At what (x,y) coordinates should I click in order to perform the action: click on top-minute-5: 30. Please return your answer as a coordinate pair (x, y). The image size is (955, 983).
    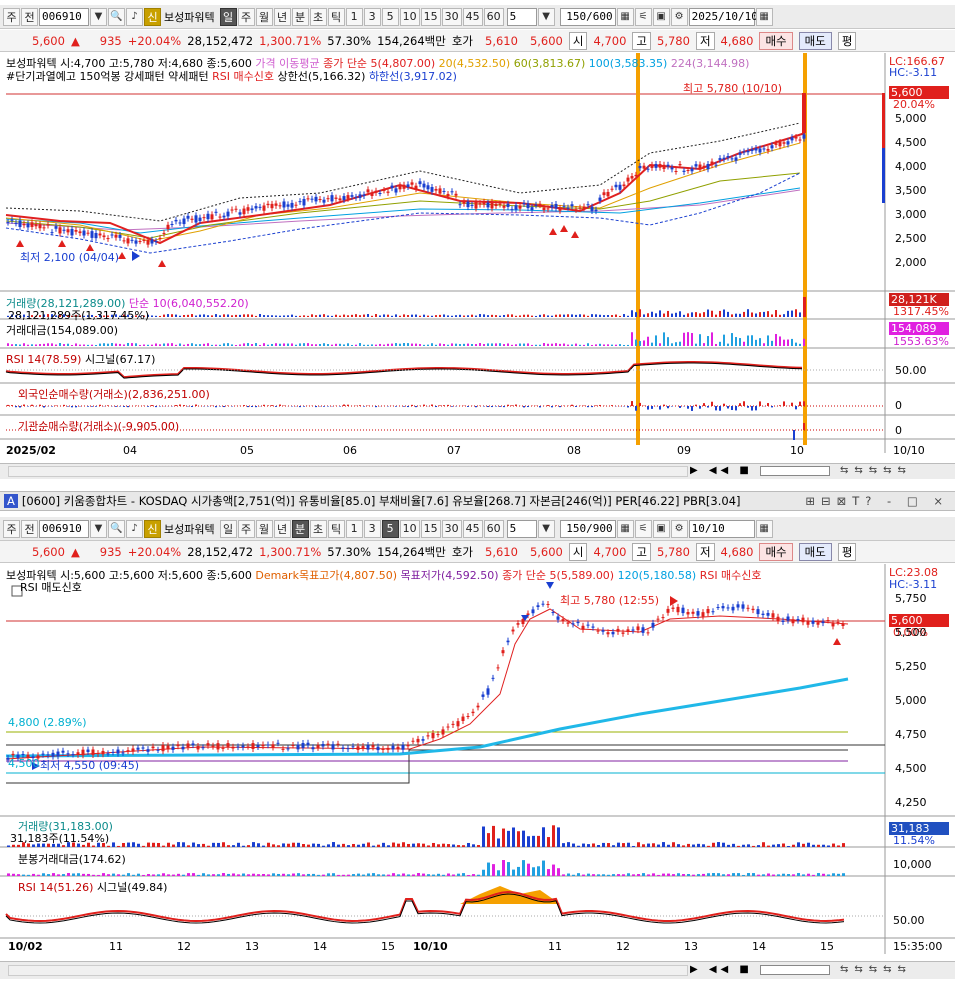
    Looking at the image, I should click on (451, 16).